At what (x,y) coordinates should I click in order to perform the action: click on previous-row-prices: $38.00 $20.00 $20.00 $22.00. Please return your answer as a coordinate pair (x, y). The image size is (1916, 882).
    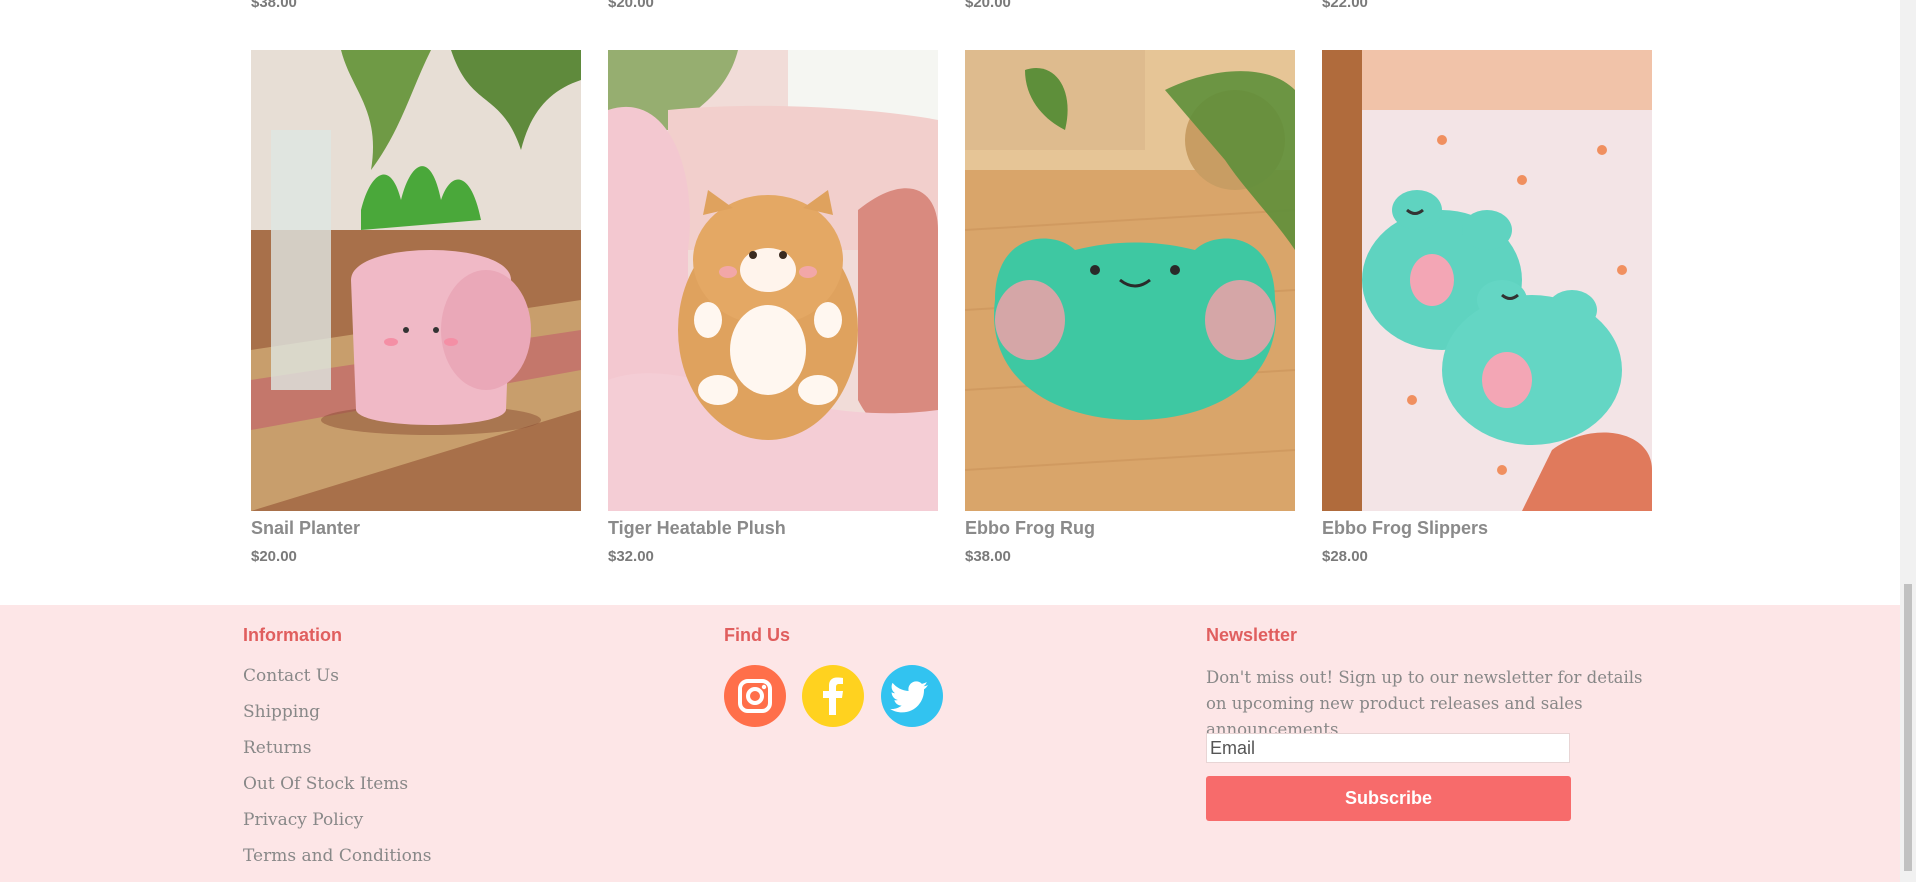
    Looking at the image, I should click on (950, 5).